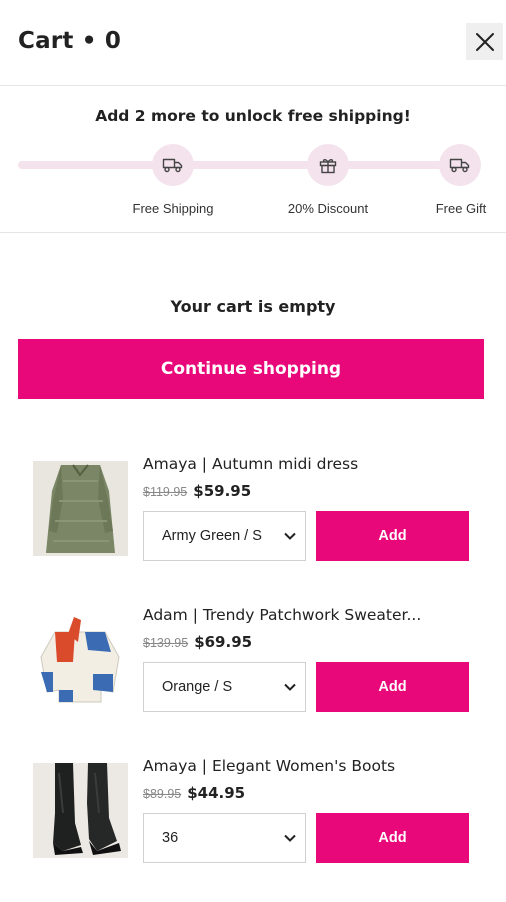 The width and height of the screenshot is (506, 902). Describe the element at coordinates (166, 643) in the screenshot. I see `compare-price: $139.95` at that location.